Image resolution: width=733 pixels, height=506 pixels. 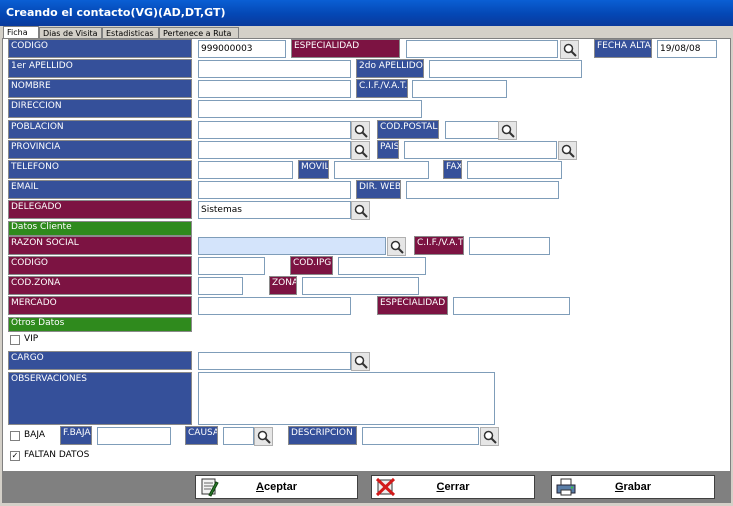 What do you see at coordinates (459, 89) in the screenshot?
I see `cif-field` at bounding box center [459, 89].